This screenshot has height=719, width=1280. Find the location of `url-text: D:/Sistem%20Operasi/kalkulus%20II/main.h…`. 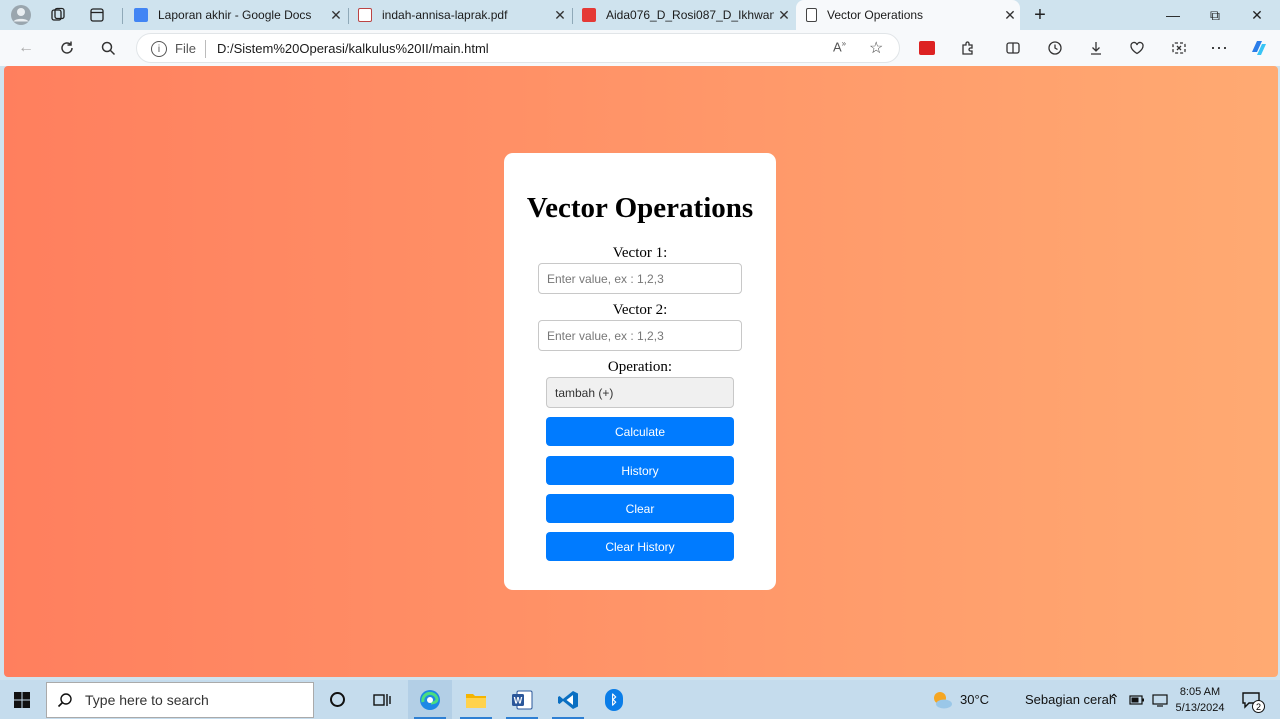

url-text: D:/Sistem%20Operasi/kalkulus%20II/main.h… is located at coordinates (353, 48).